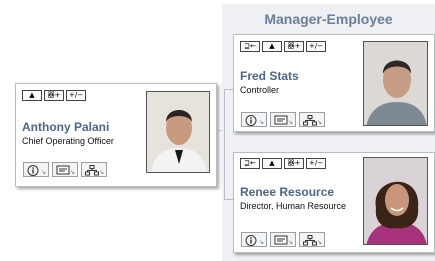  I want to click on employee-title: Chief Operating Officer, so click(68, 141).